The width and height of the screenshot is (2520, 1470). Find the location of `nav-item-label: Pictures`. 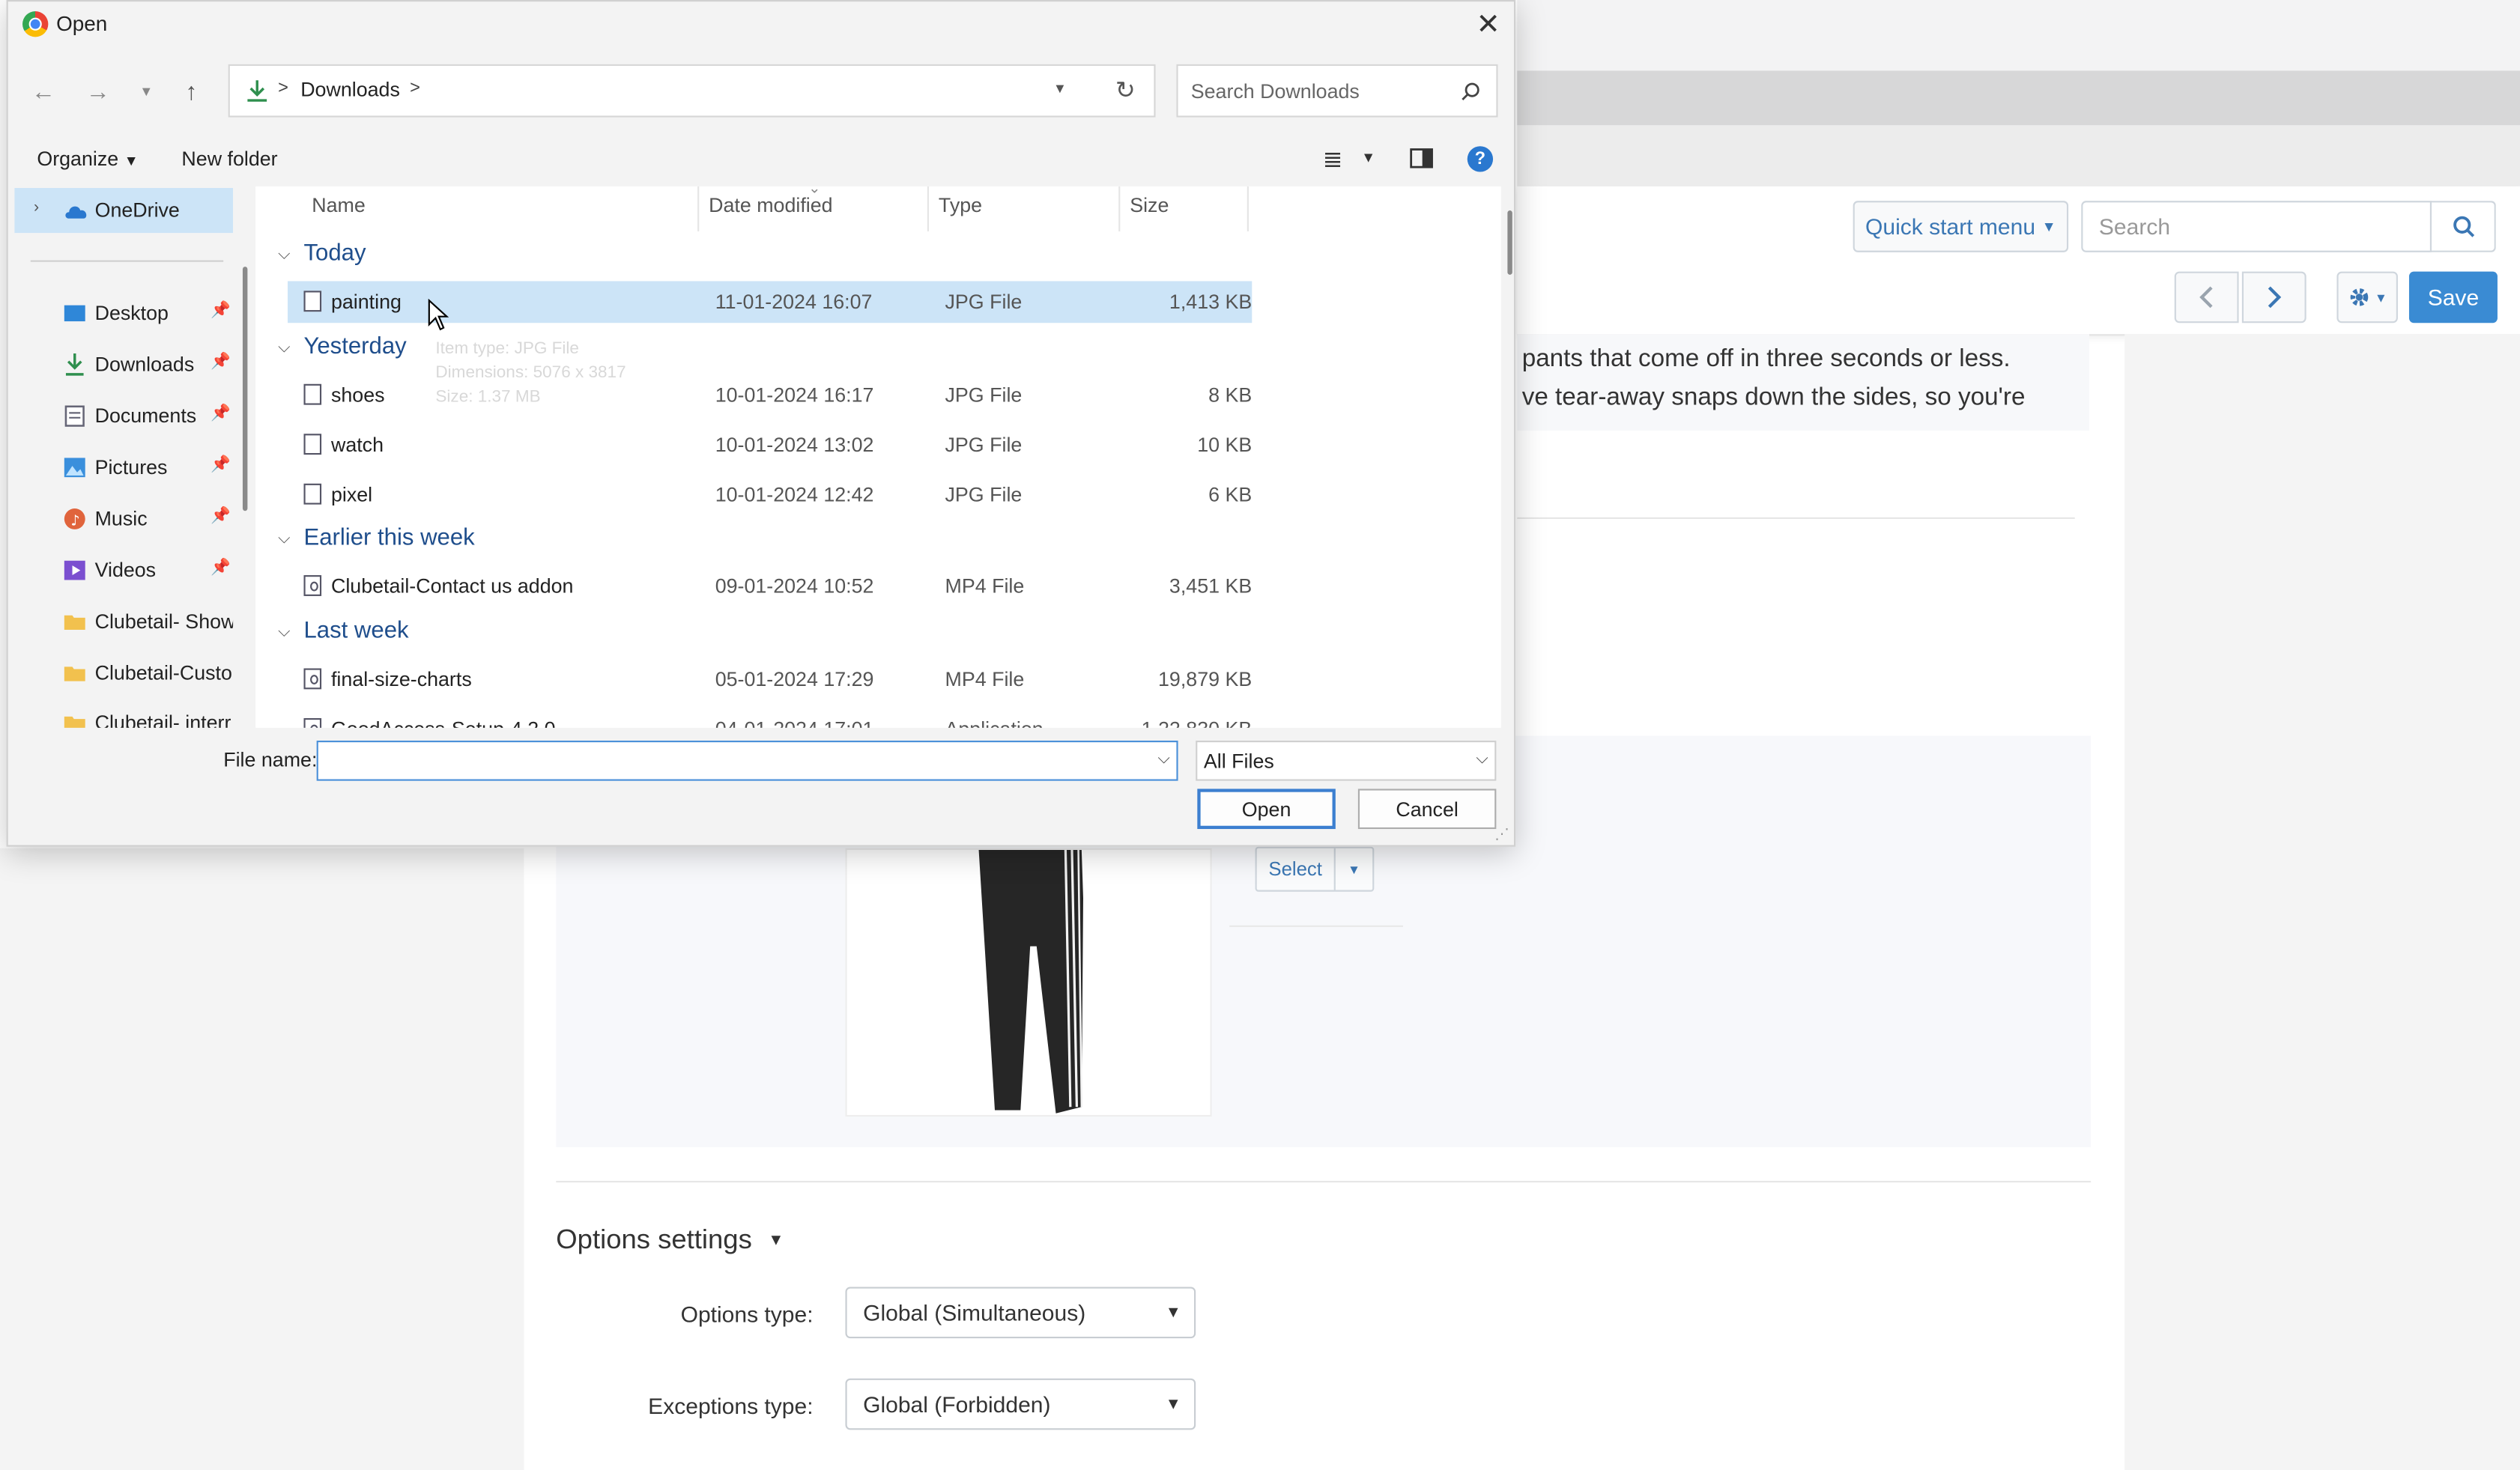

nav-item-label: Pictures is located at coordinates (131, 467).